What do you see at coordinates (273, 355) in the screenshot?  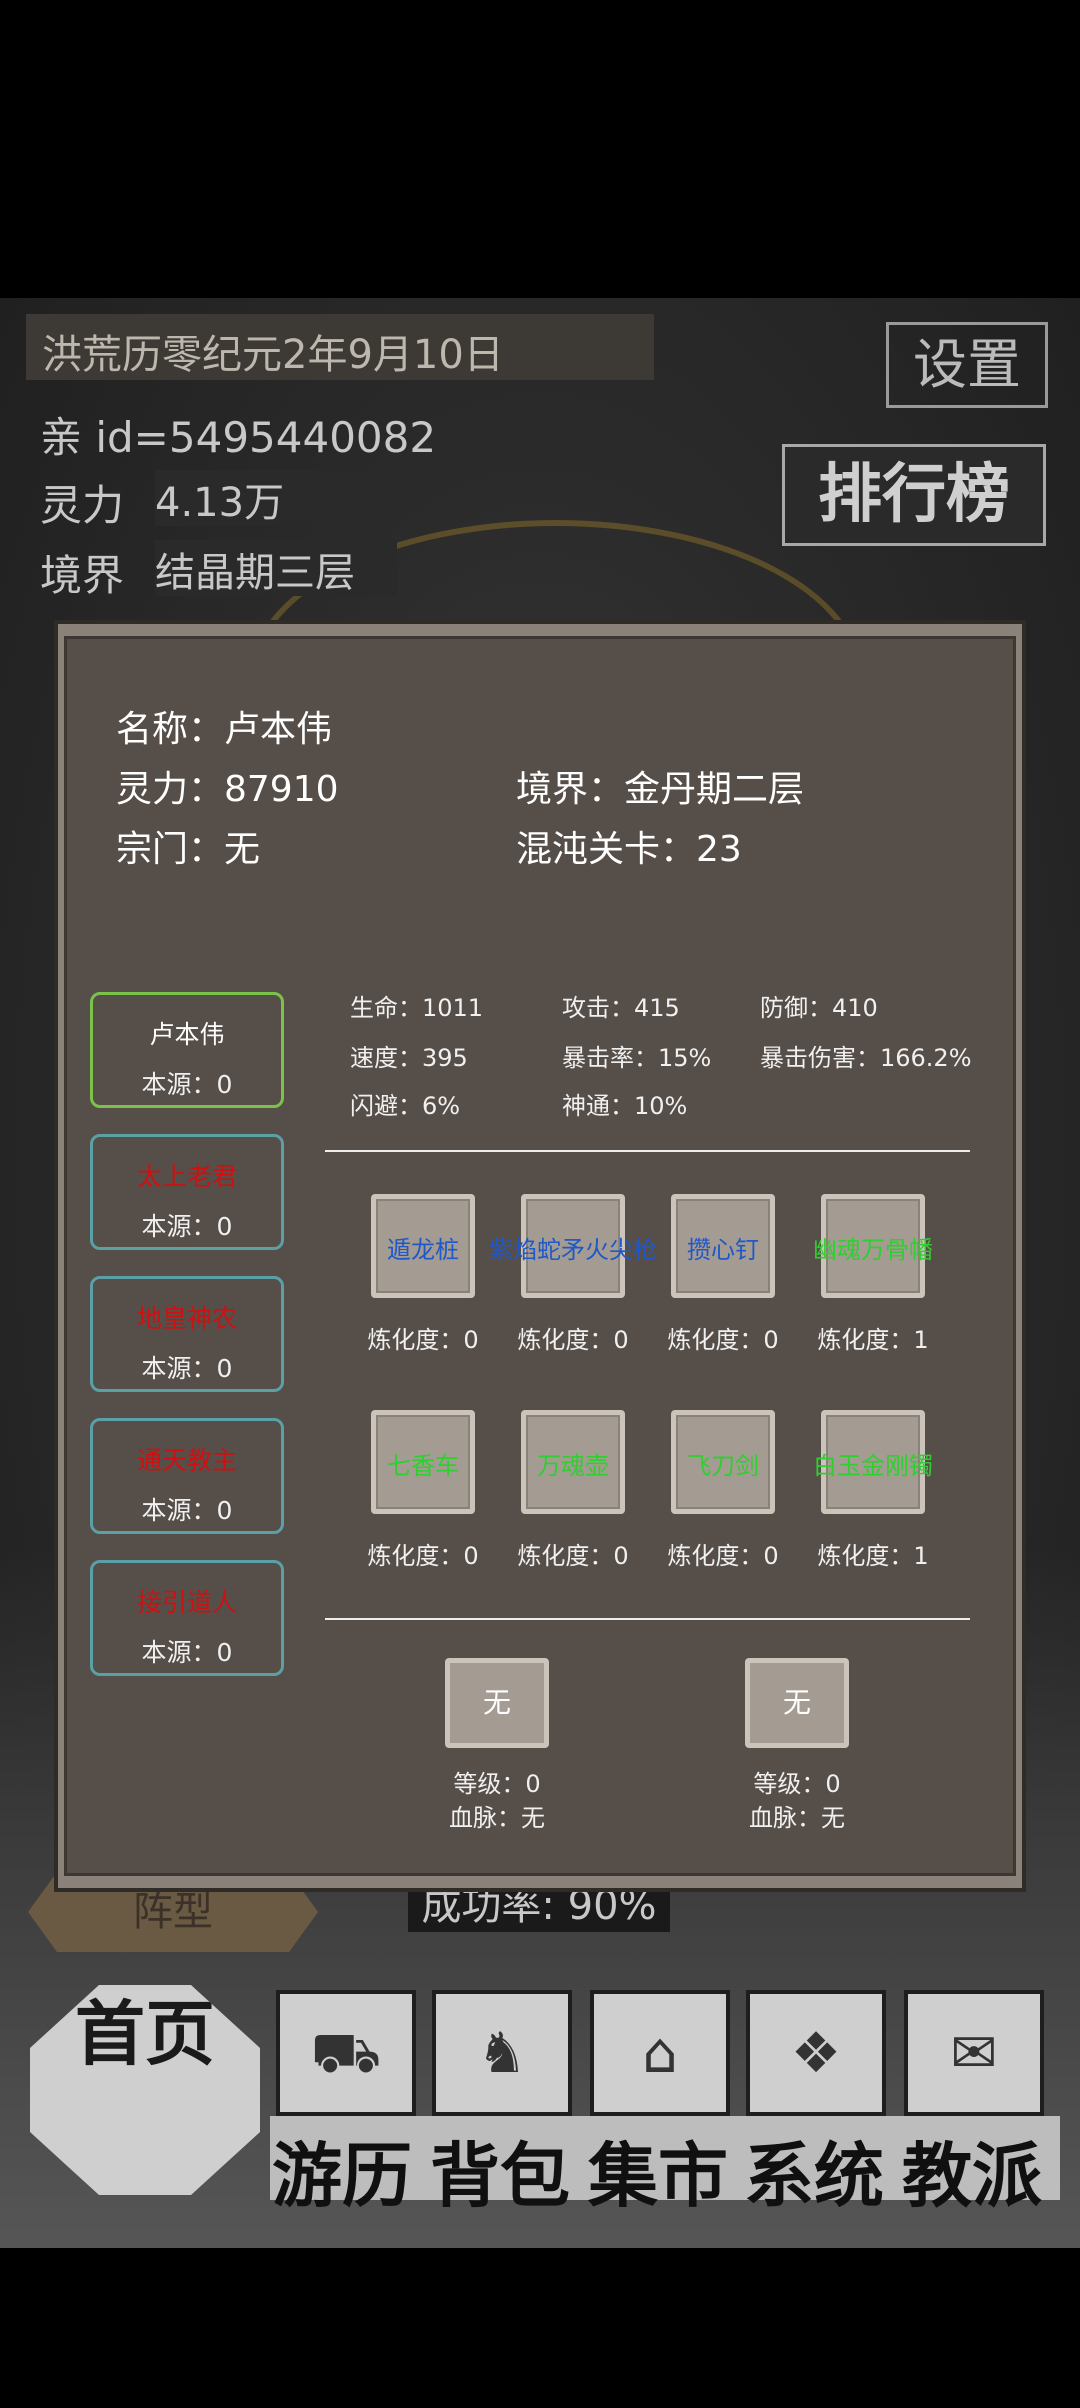 I see `game-date: 洪荒历零纪元2年9月10日` at bounding box center [273, 355].